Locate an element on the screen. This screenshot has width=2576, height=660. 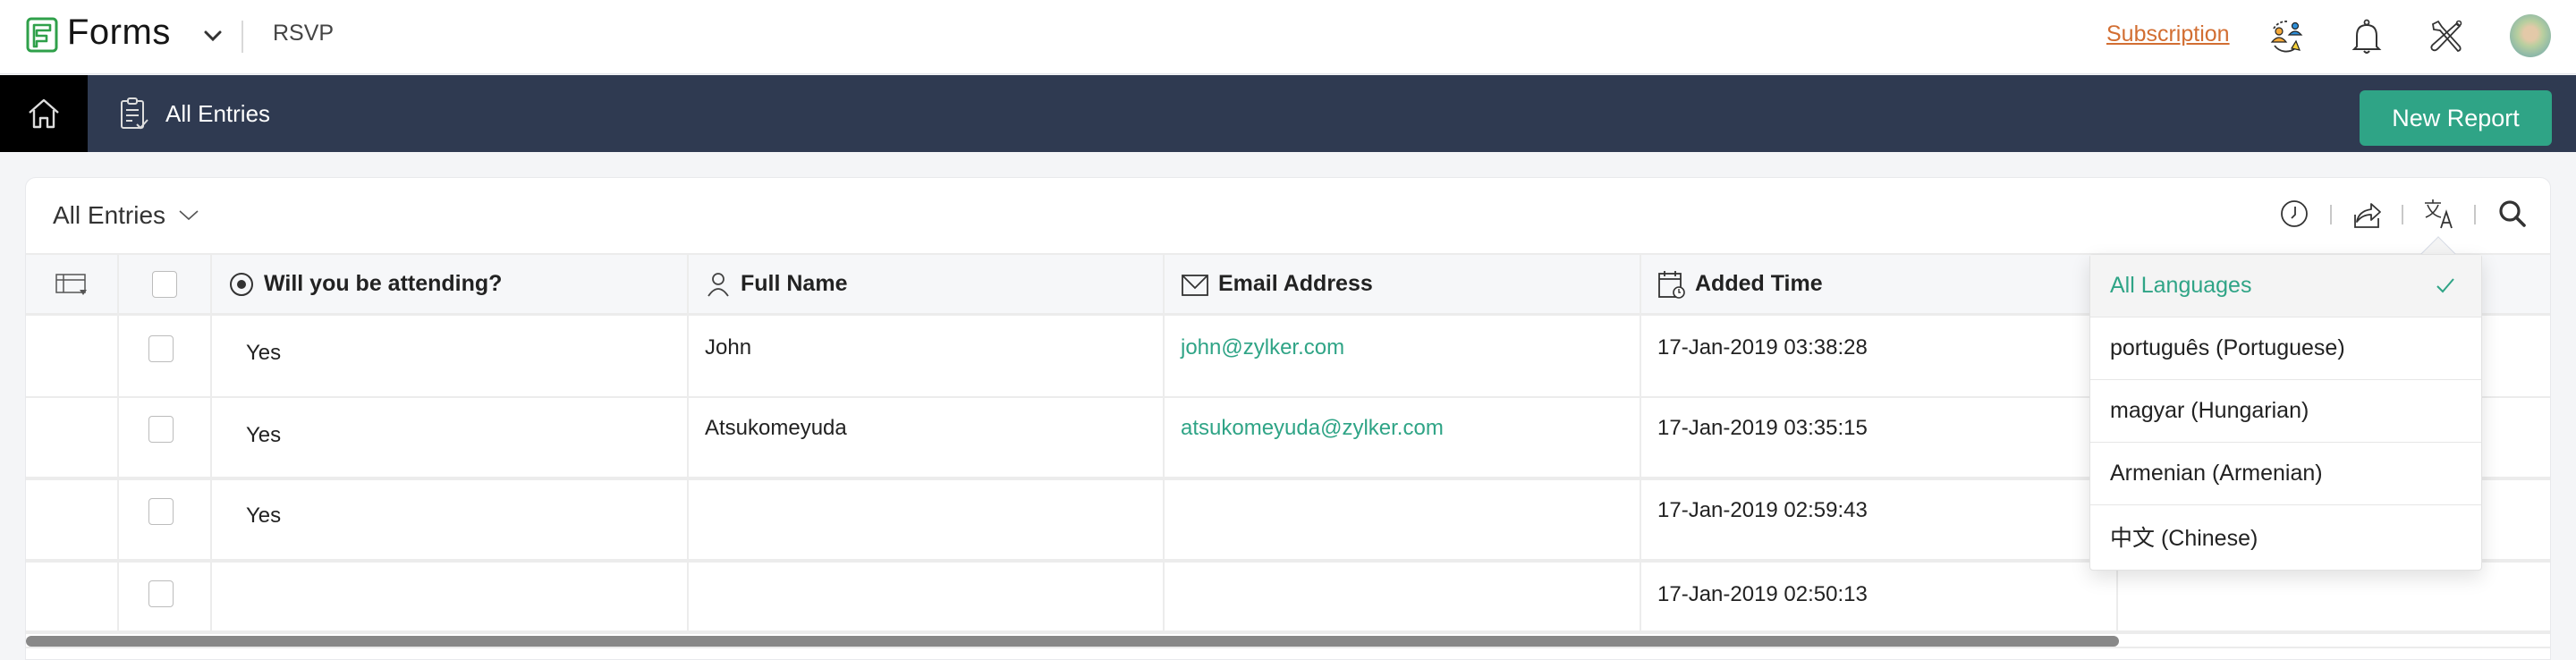
column-settings-icon is located at coordinates (71, 284).